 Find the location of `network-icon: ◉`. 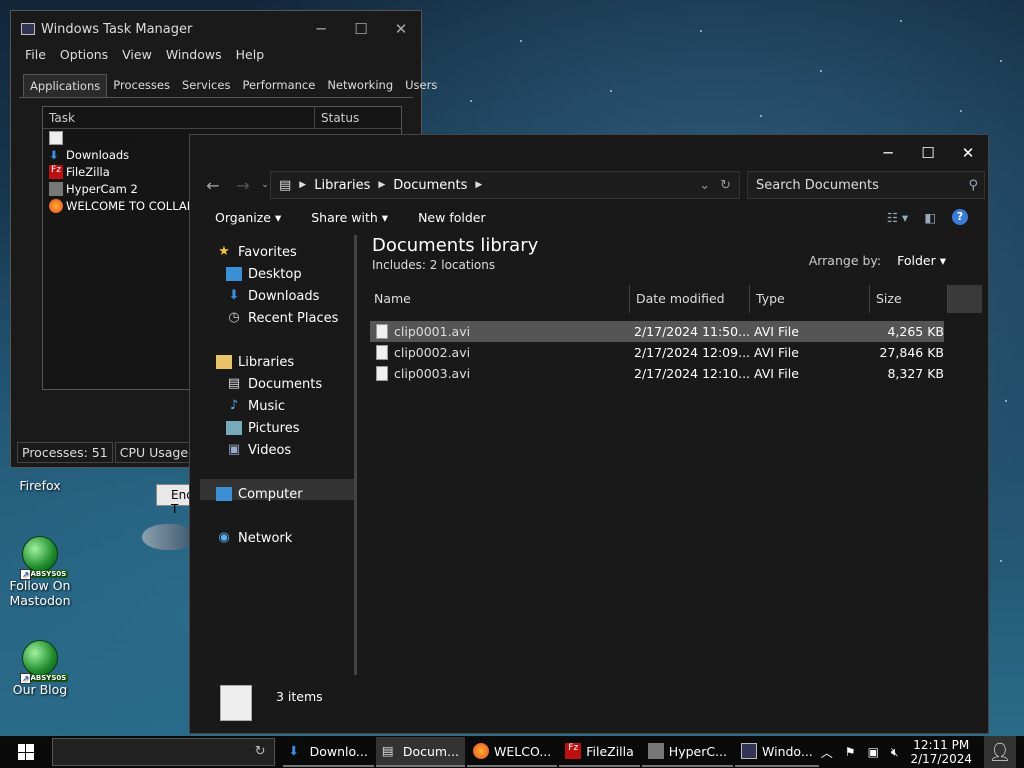

network-icon: ◉ is located at coordinates (224, 537).